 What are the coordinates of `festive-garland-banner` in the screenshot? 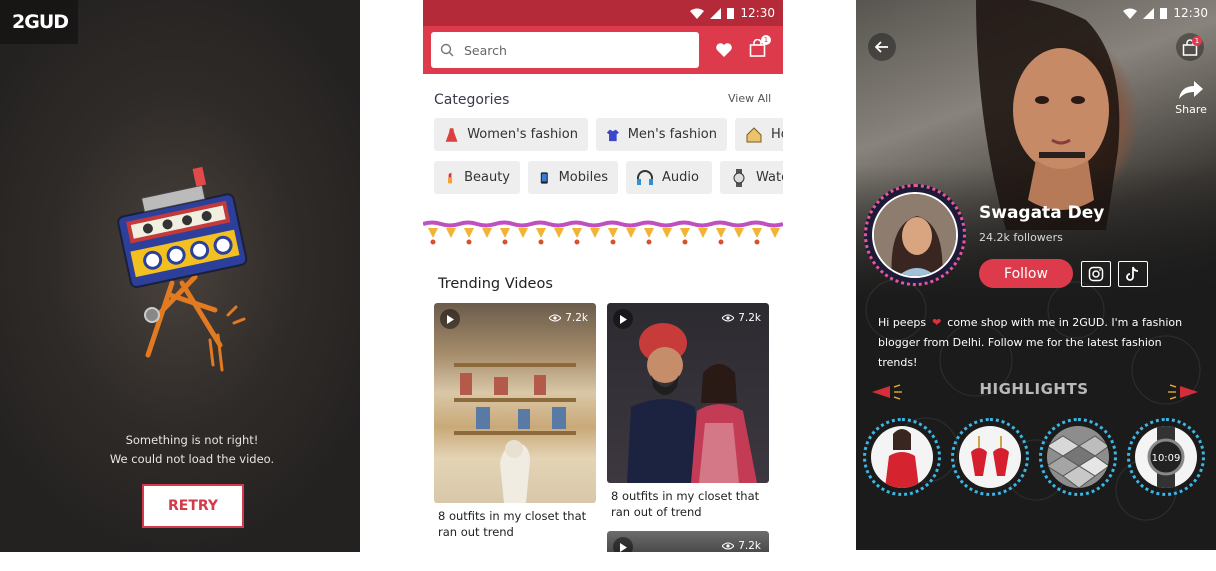 It's located at (603, 232).